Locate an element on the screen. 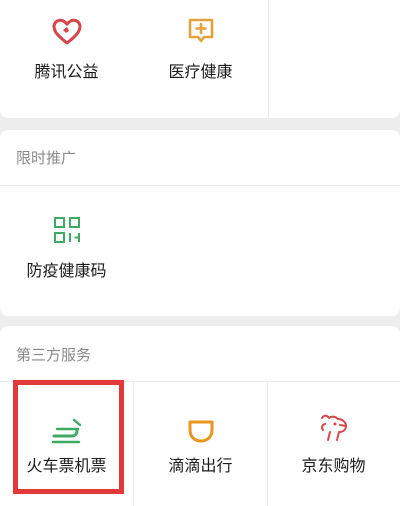  tile-didi: 滴滴出行 is located at coordinates (200, 444).